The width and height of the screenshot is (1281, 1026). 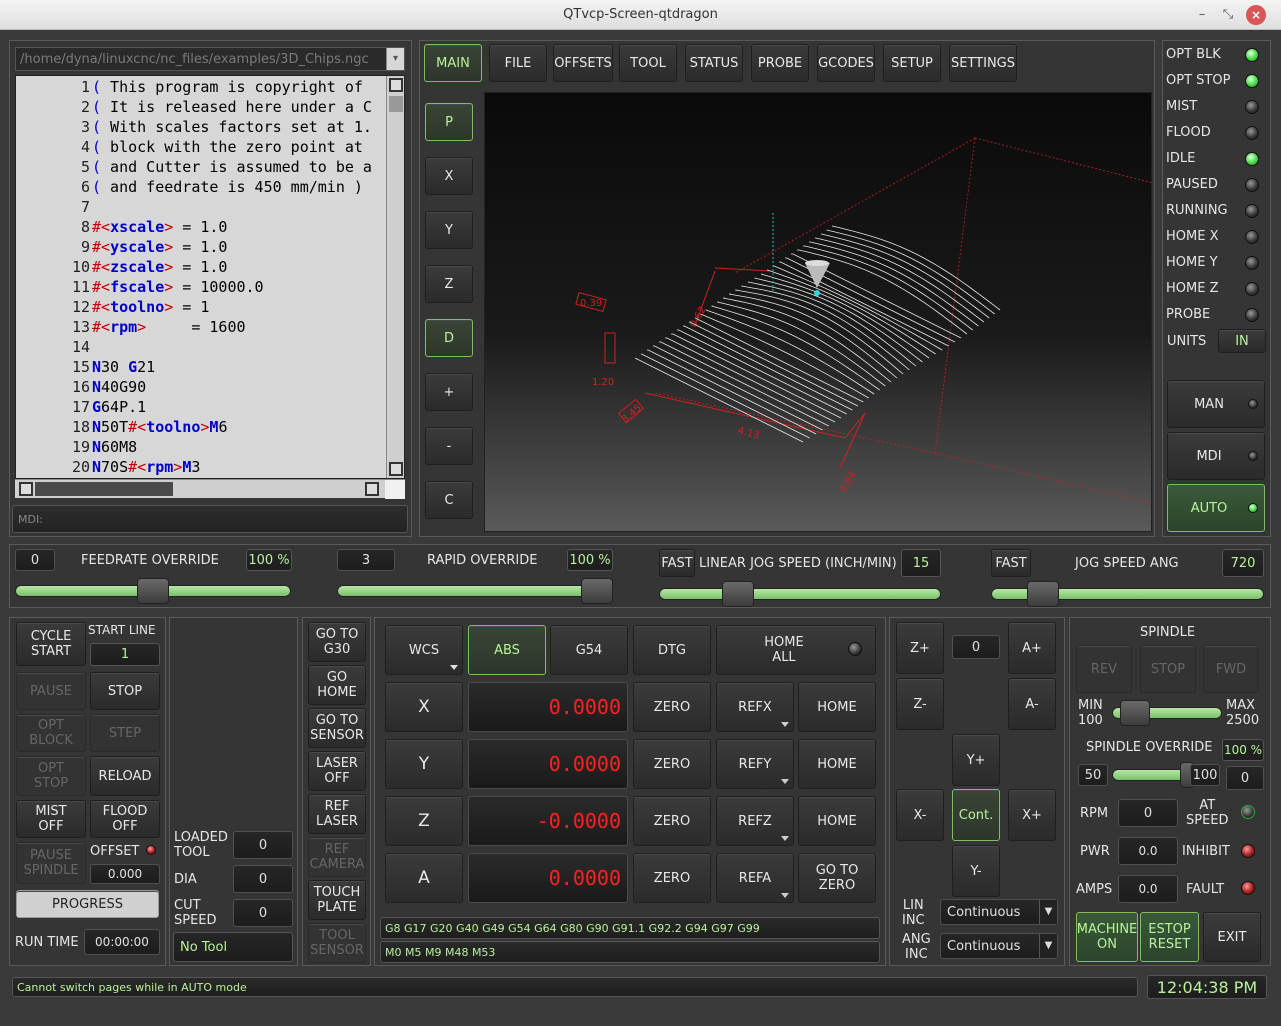 What do you see at coordinates (51, 819) in the screenshot?
I see `mist-off-button: MIST OFF` at bounding box center [51, 819].